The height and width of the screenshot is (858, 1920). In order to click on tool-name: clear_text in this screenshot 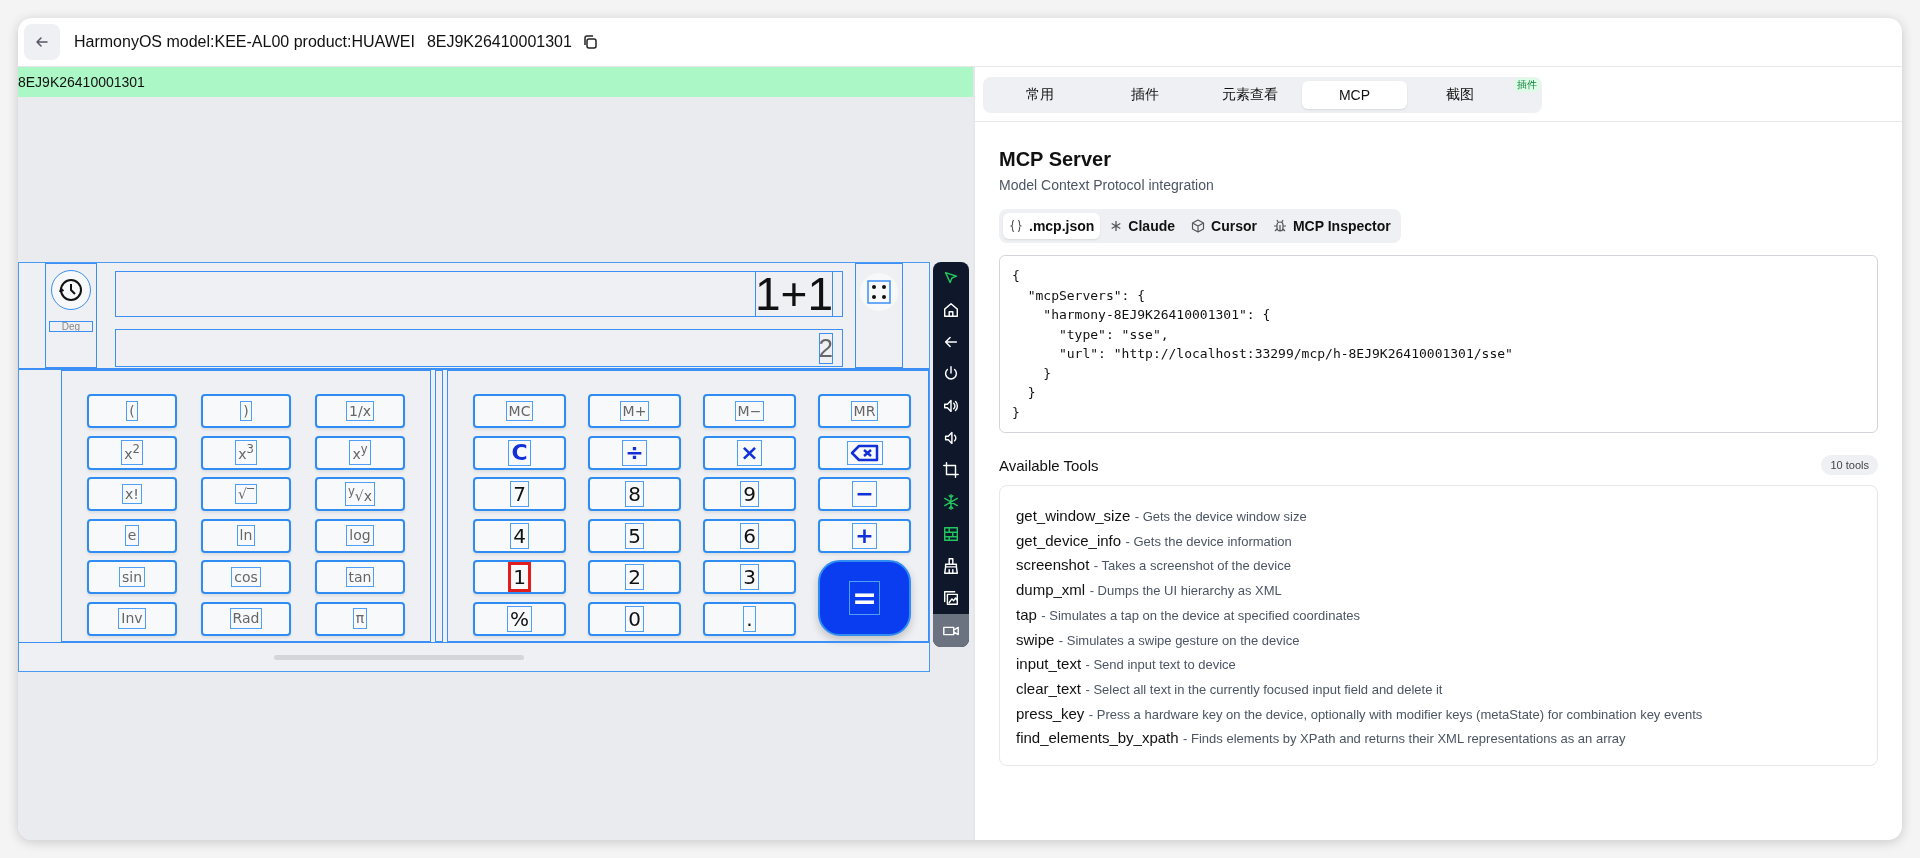, I will do `click(1049, 688)`.